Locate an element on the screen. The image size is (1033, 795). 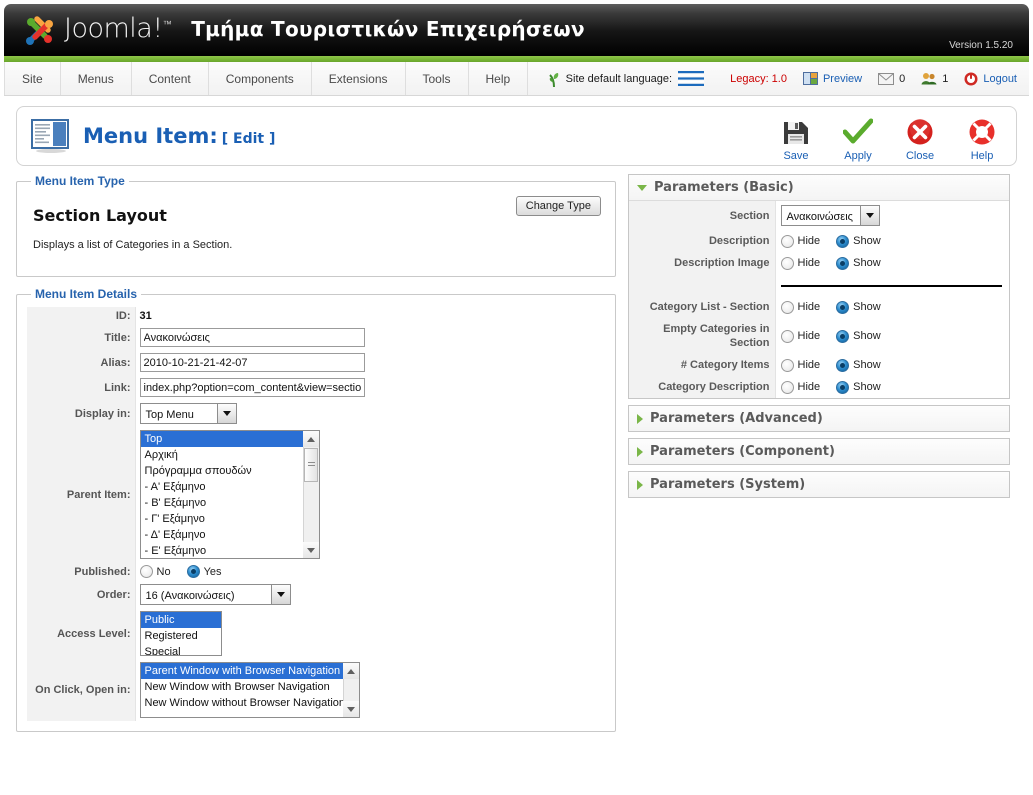
logout-group: Logout is located at coordinates (990, 79).